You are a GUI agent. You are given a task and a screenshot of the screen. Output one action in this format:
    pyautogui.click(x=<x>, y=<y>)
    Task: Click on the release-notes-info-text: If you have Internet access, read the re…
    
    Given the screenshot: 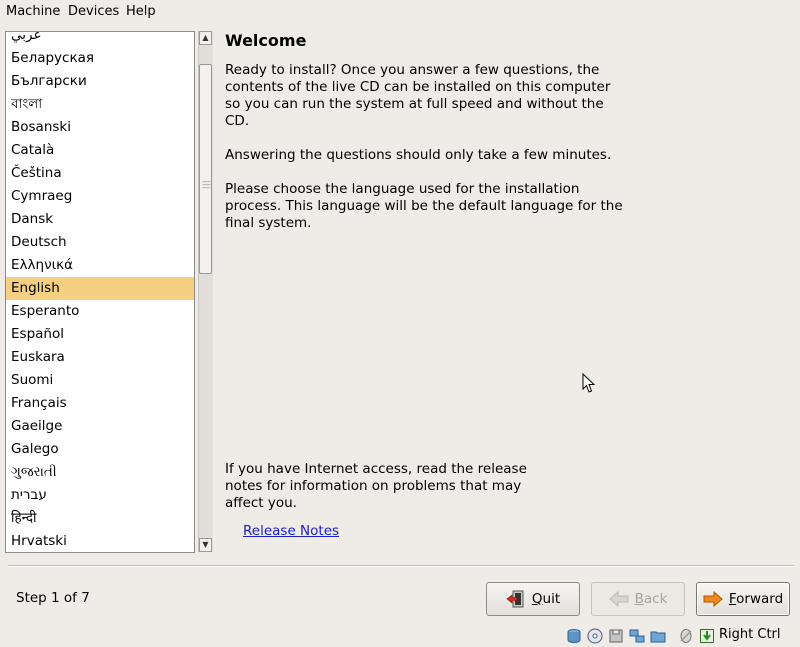 What is the action you would take?
    pyautogui.click(x=376, y=486)
    